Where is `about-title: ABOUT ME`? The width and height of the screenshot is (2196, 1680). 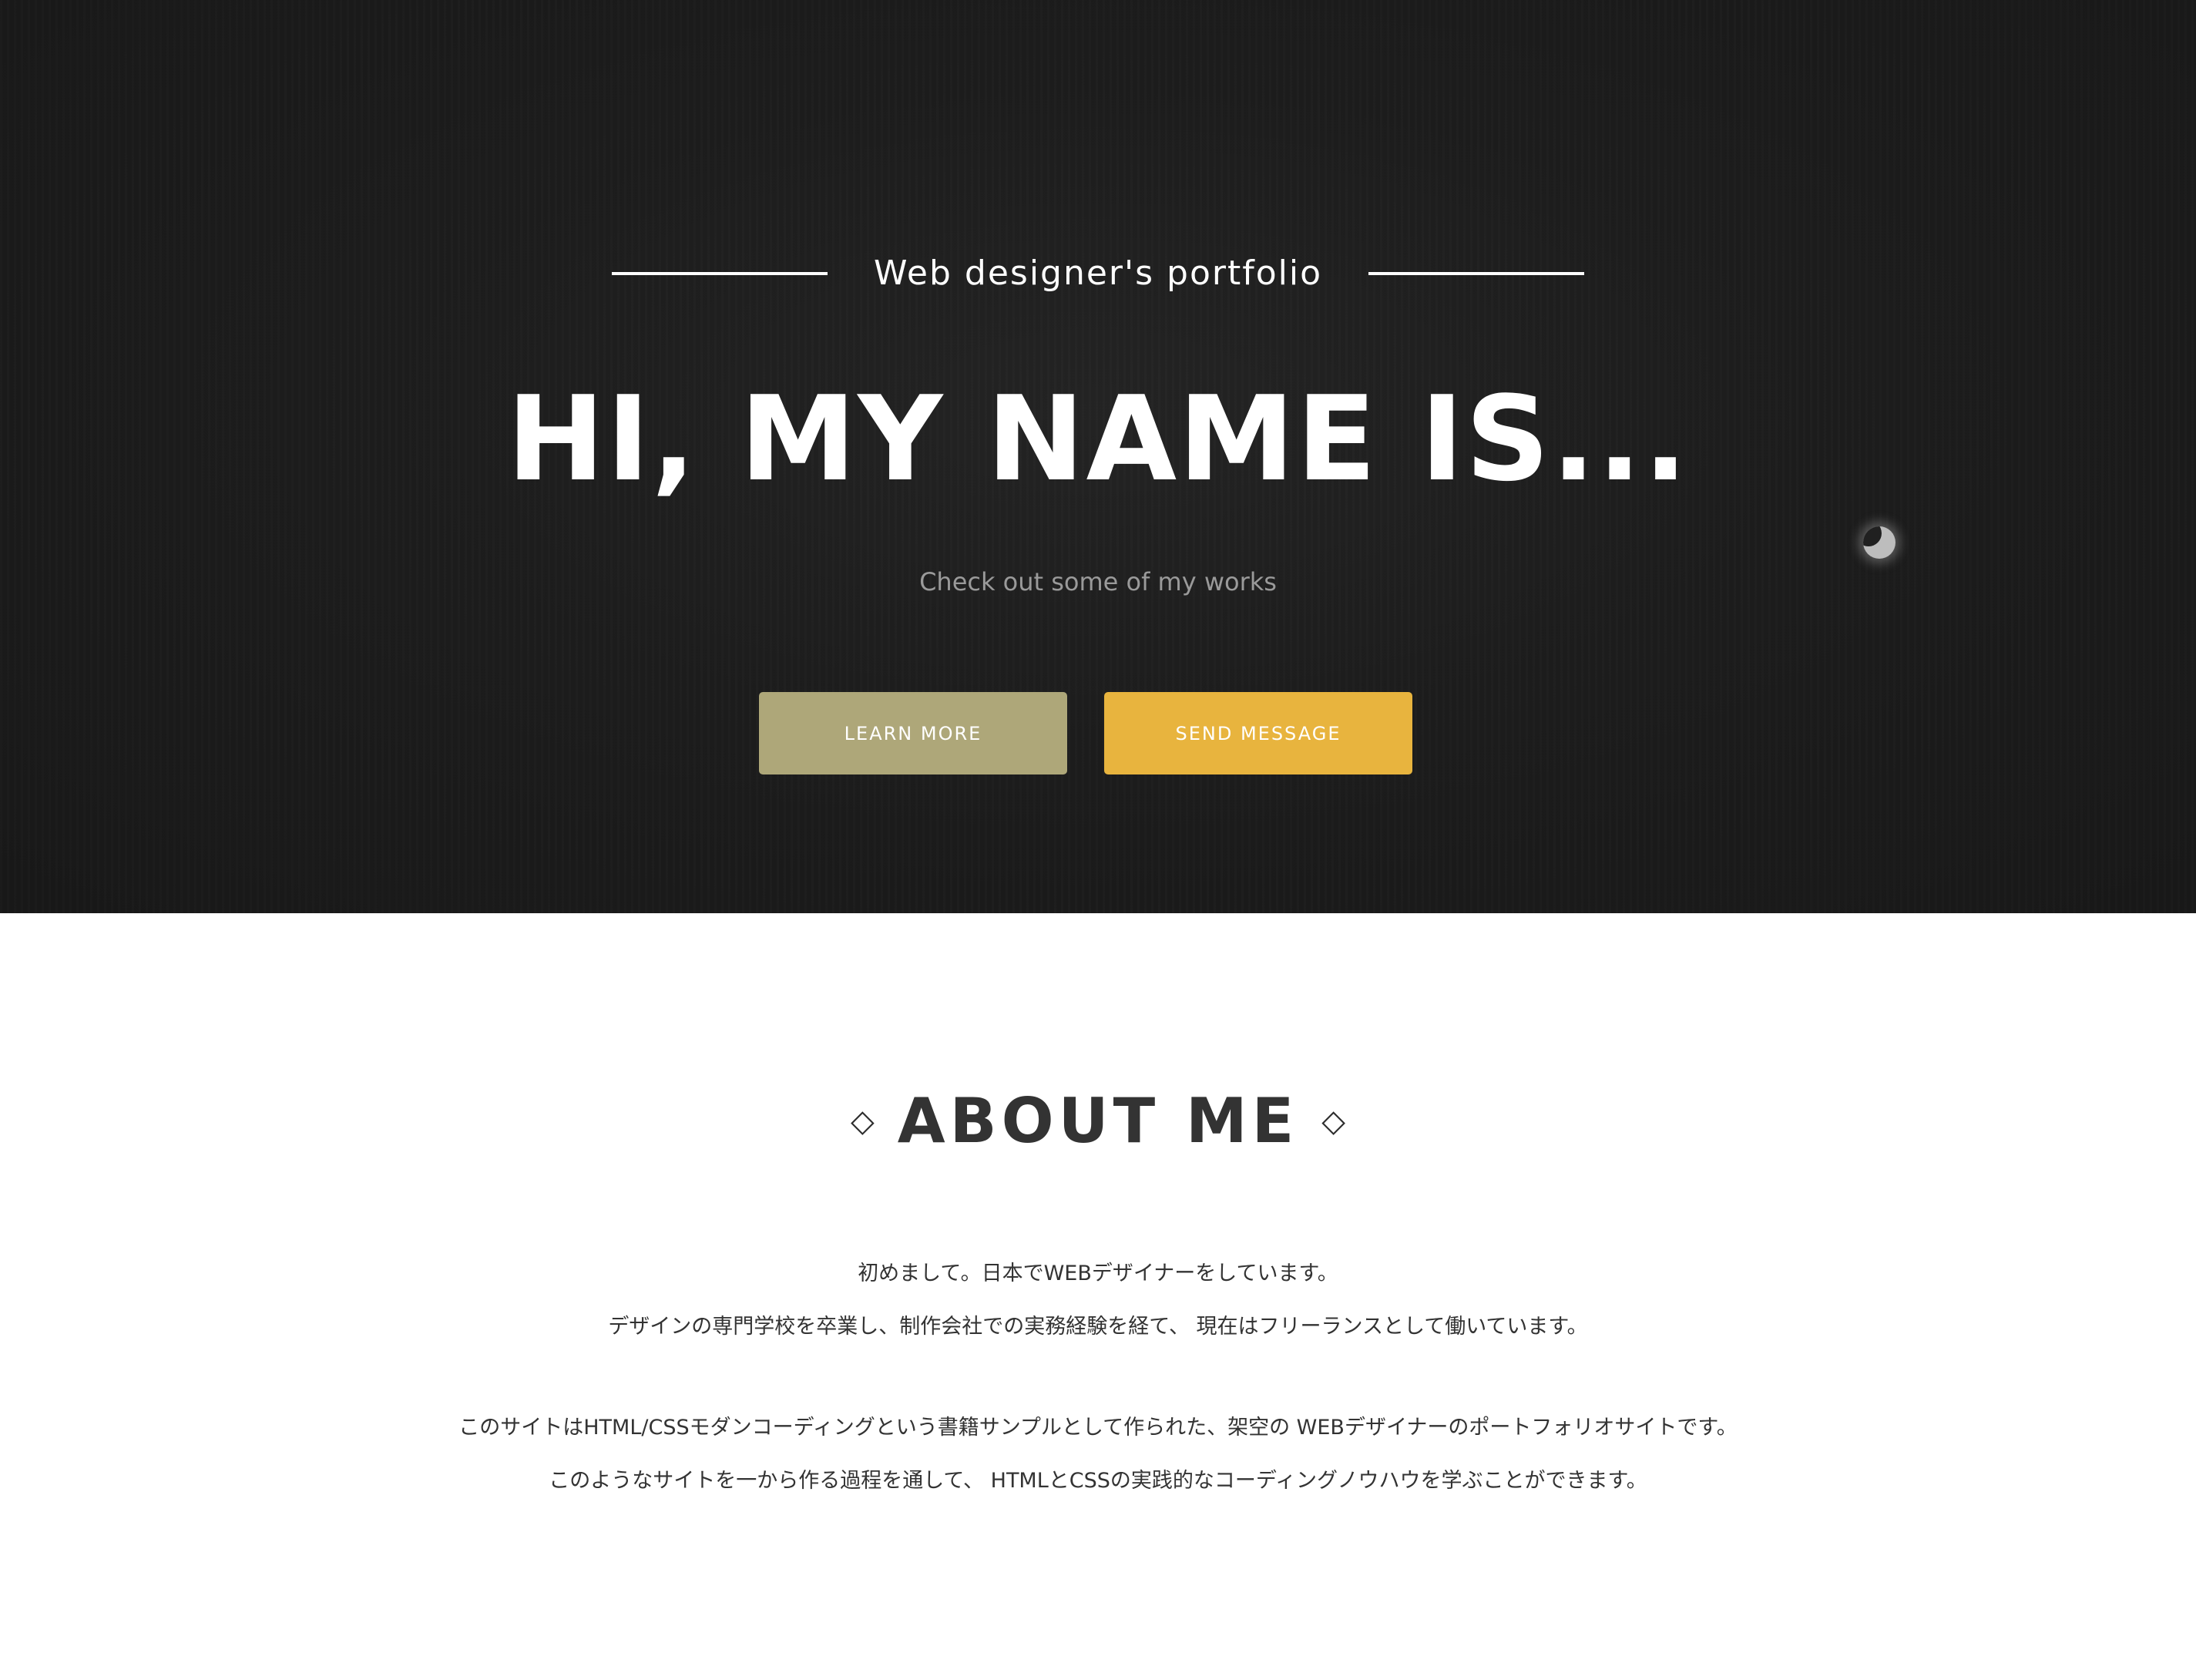
about-title: ABOUT ME is located at coordinates (1098, 1121).